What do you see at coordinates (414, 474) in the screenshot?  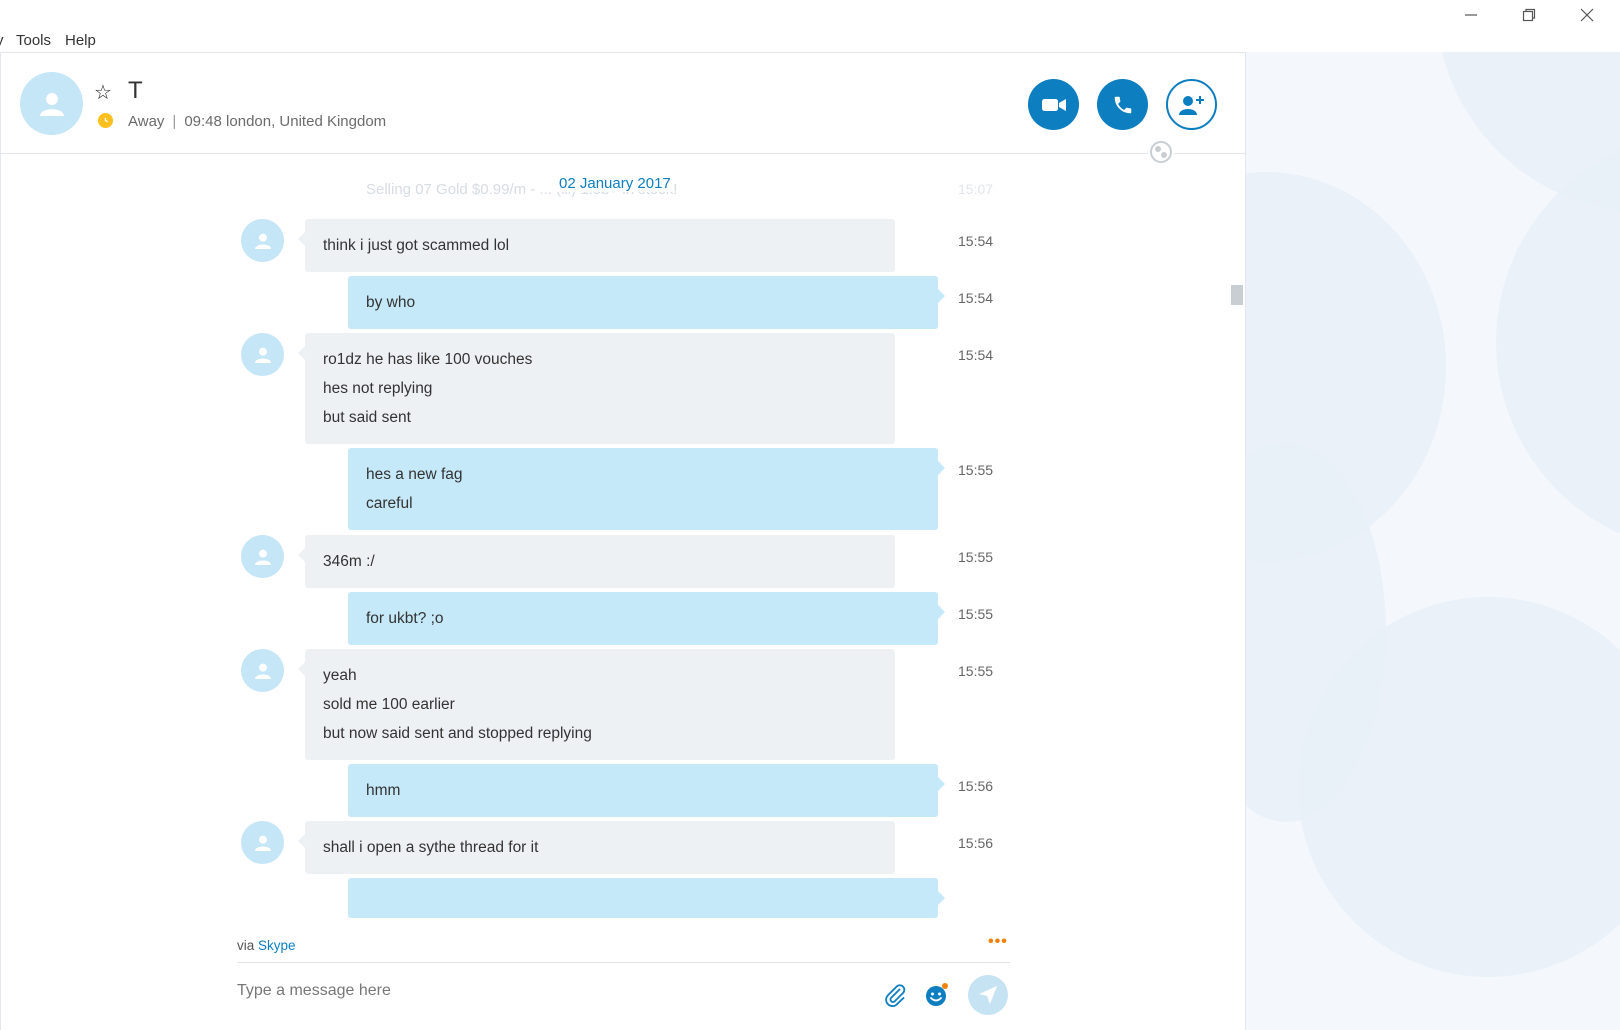 I see `message-text: hes a new fag` at bounding box center [414, 474].